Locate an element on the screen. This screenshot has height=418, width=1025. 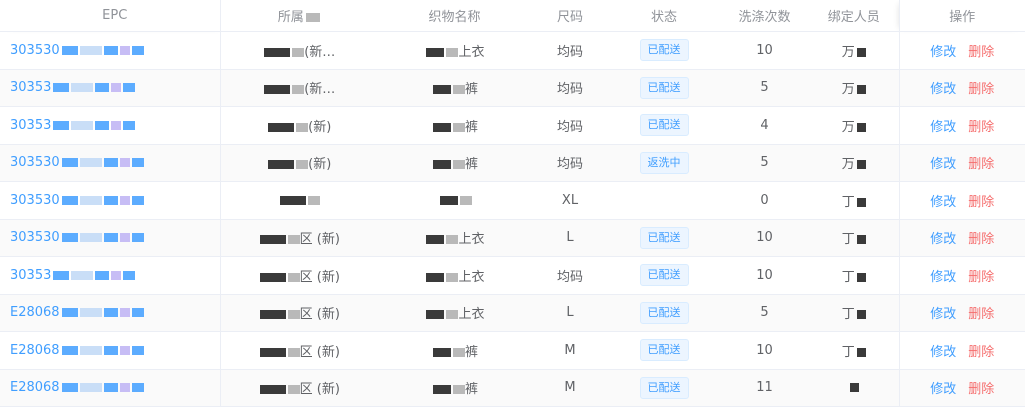
wash-count-value: 0 is located at coordinates (764, 200).